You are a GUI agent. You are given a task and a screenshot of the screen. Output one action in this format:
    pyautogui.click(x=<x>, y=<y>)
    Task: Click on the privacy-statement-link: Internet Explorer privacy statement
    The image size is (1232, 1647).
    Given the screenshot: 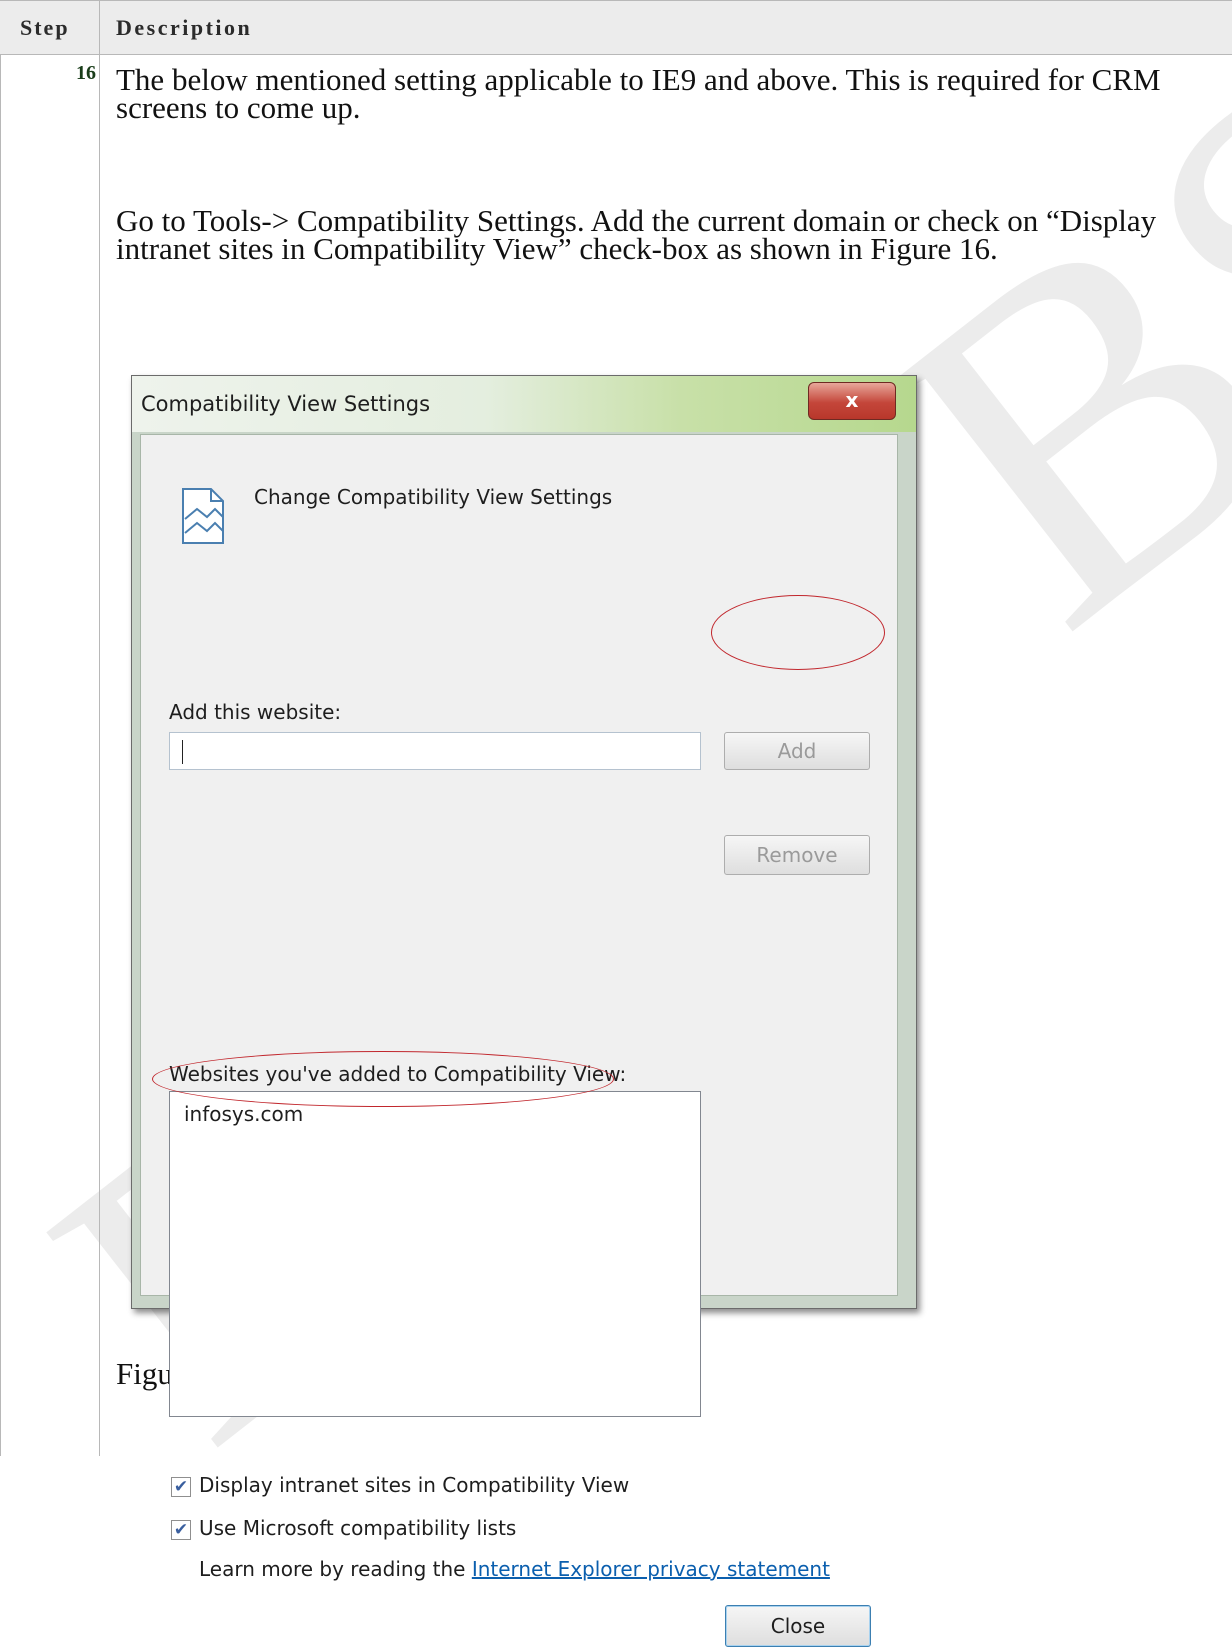 What is the action you would take?
    pyautogui.click(x=651, y=1569)
    